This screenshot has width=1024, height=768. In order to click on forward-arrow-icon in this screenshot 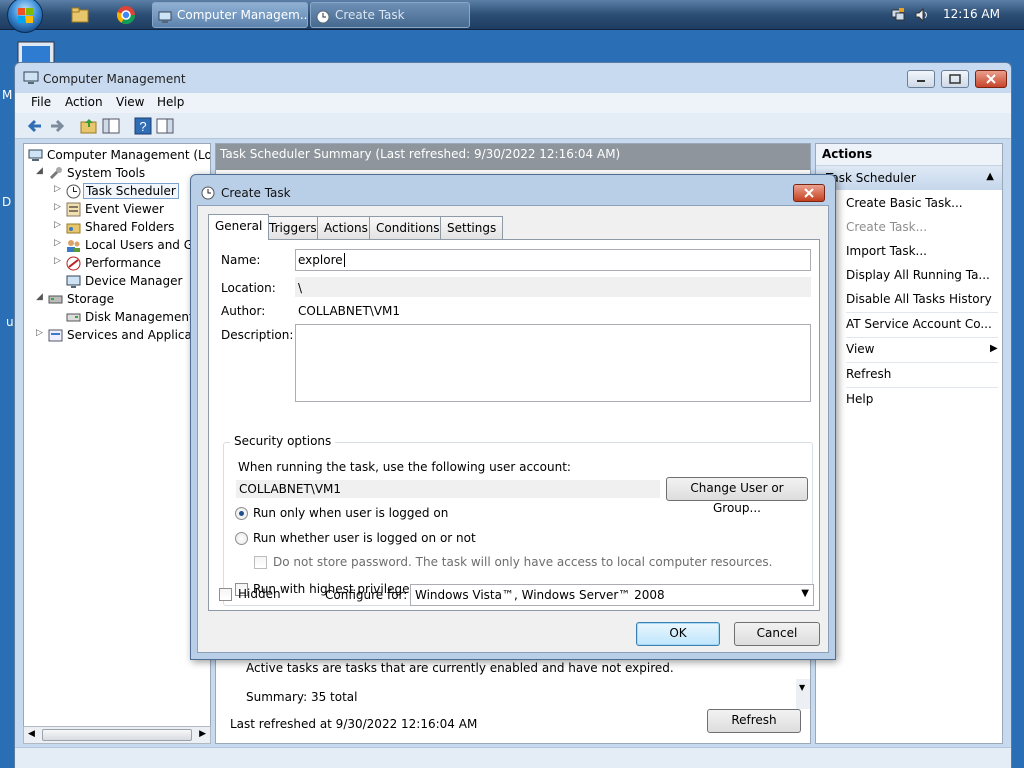, I will do `click(57, 126)`.